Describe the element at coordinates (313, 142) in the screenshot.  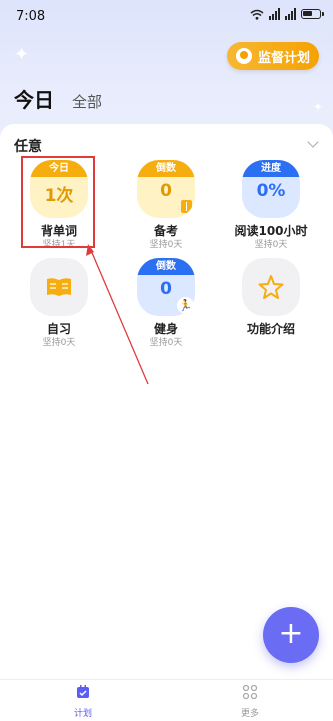
I see `chevron-down-icon` at that location.